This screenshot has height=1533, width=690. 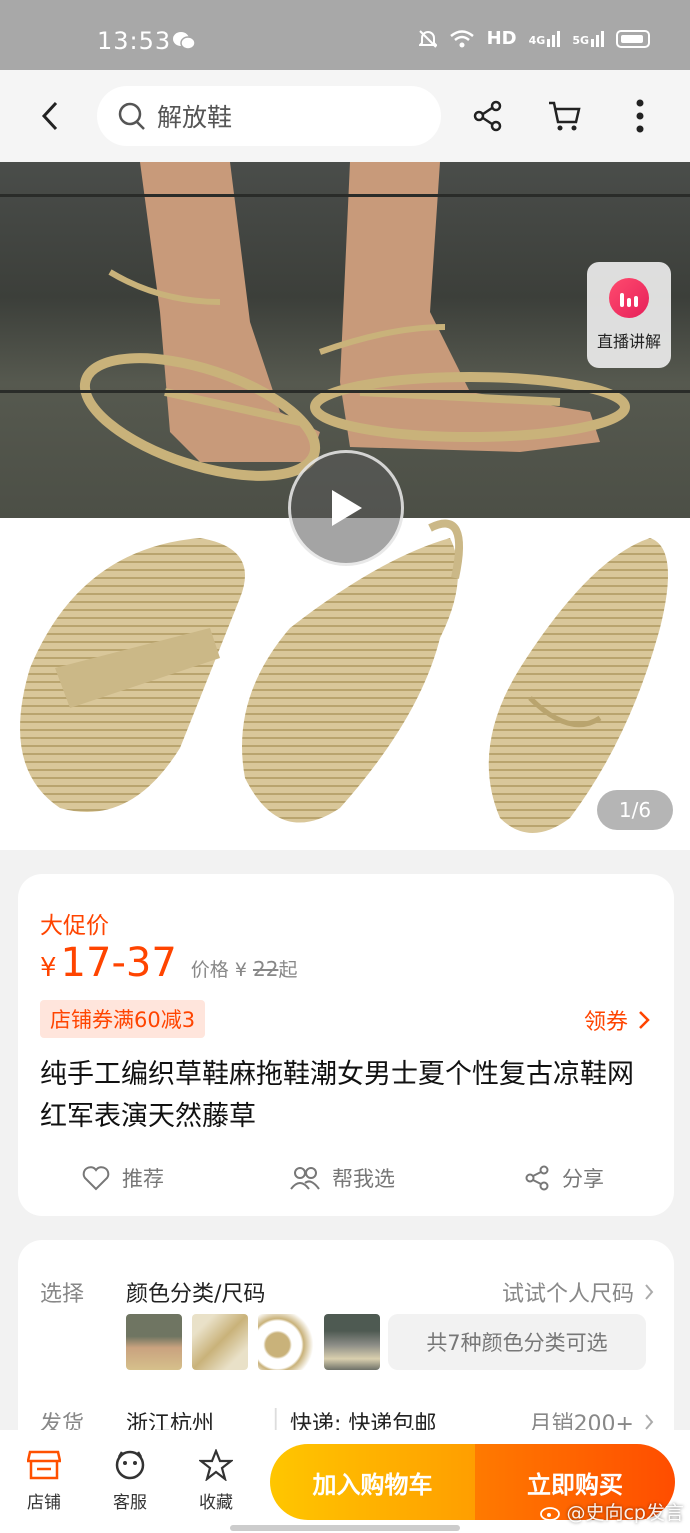 I want to click on search-query: 解放鞋, so click(x=195, y=117).